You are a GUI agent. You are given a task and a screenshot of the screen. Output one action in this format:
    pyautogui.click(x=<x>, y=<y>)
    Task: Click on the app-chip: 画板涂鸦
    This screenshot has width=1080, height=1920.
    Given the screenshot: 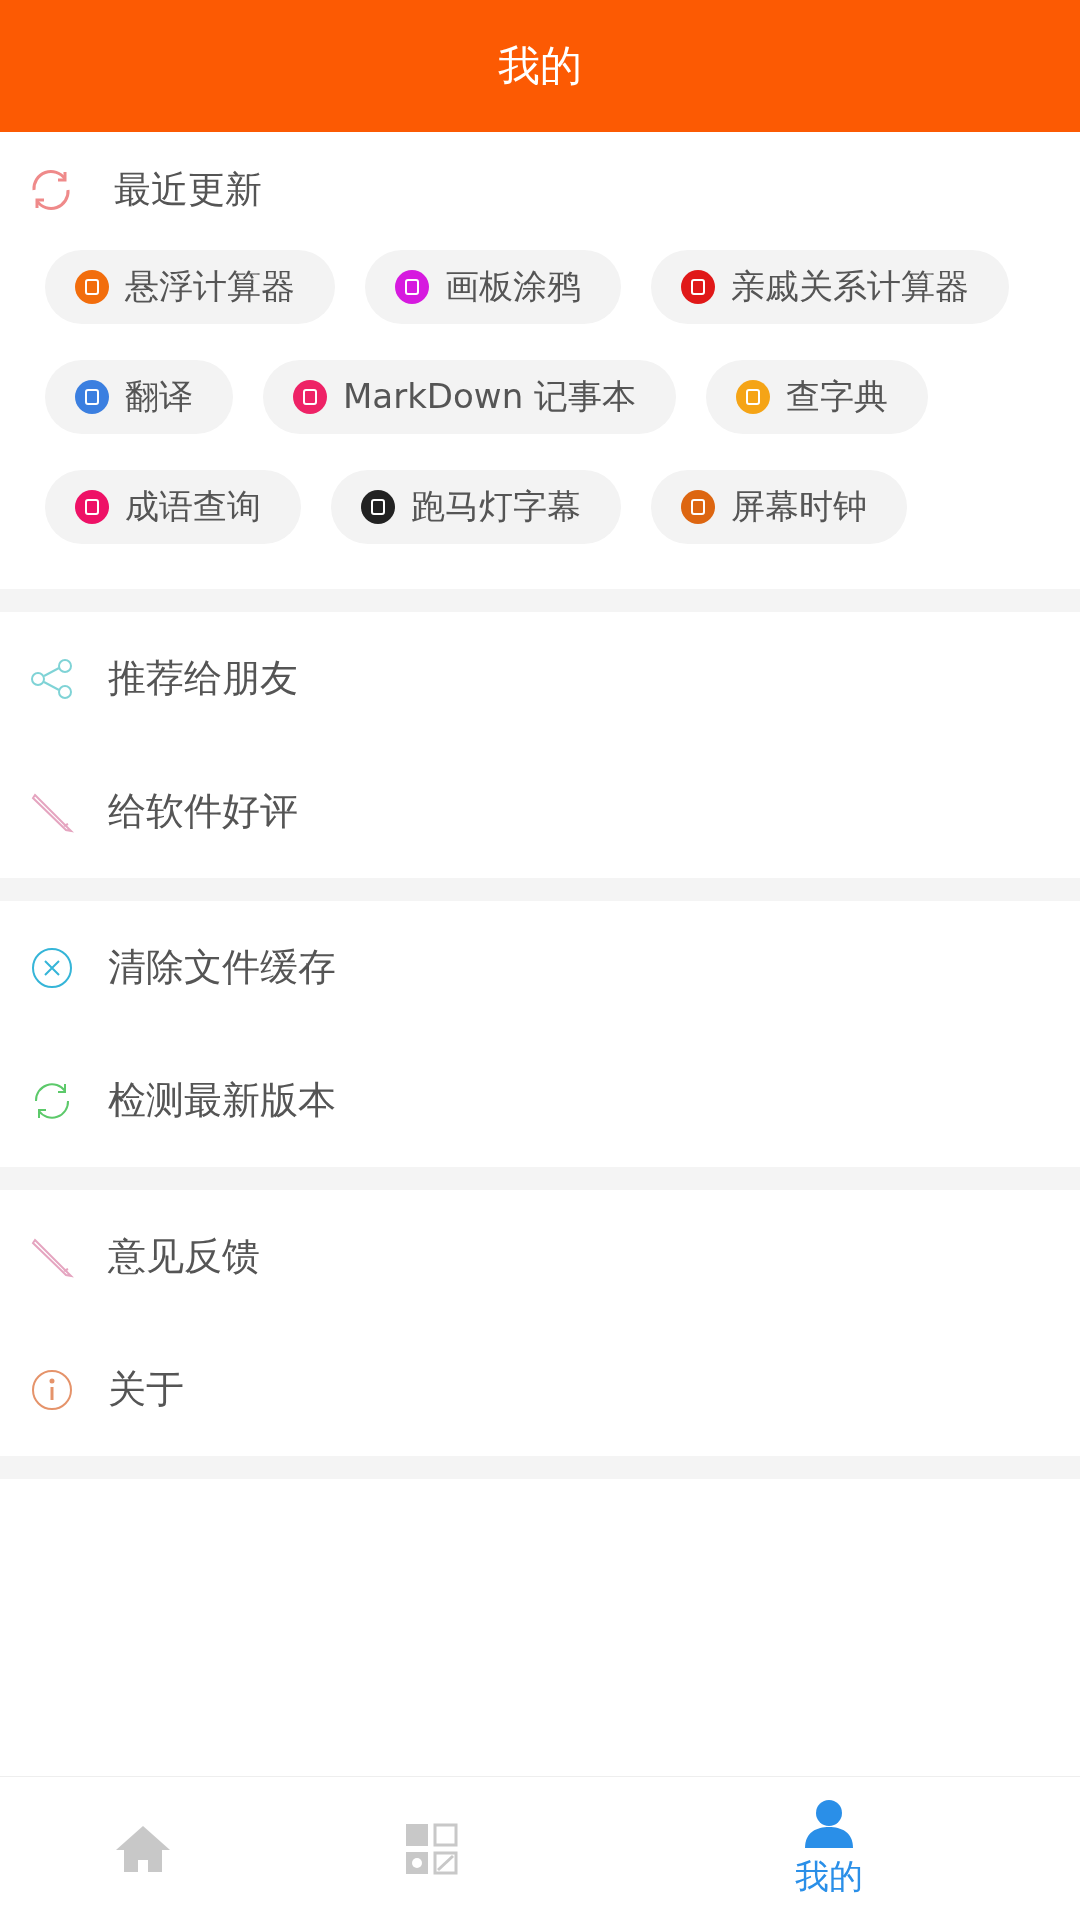 What is the action you would take?
    pyautogui.click(x=493, y=287)
    